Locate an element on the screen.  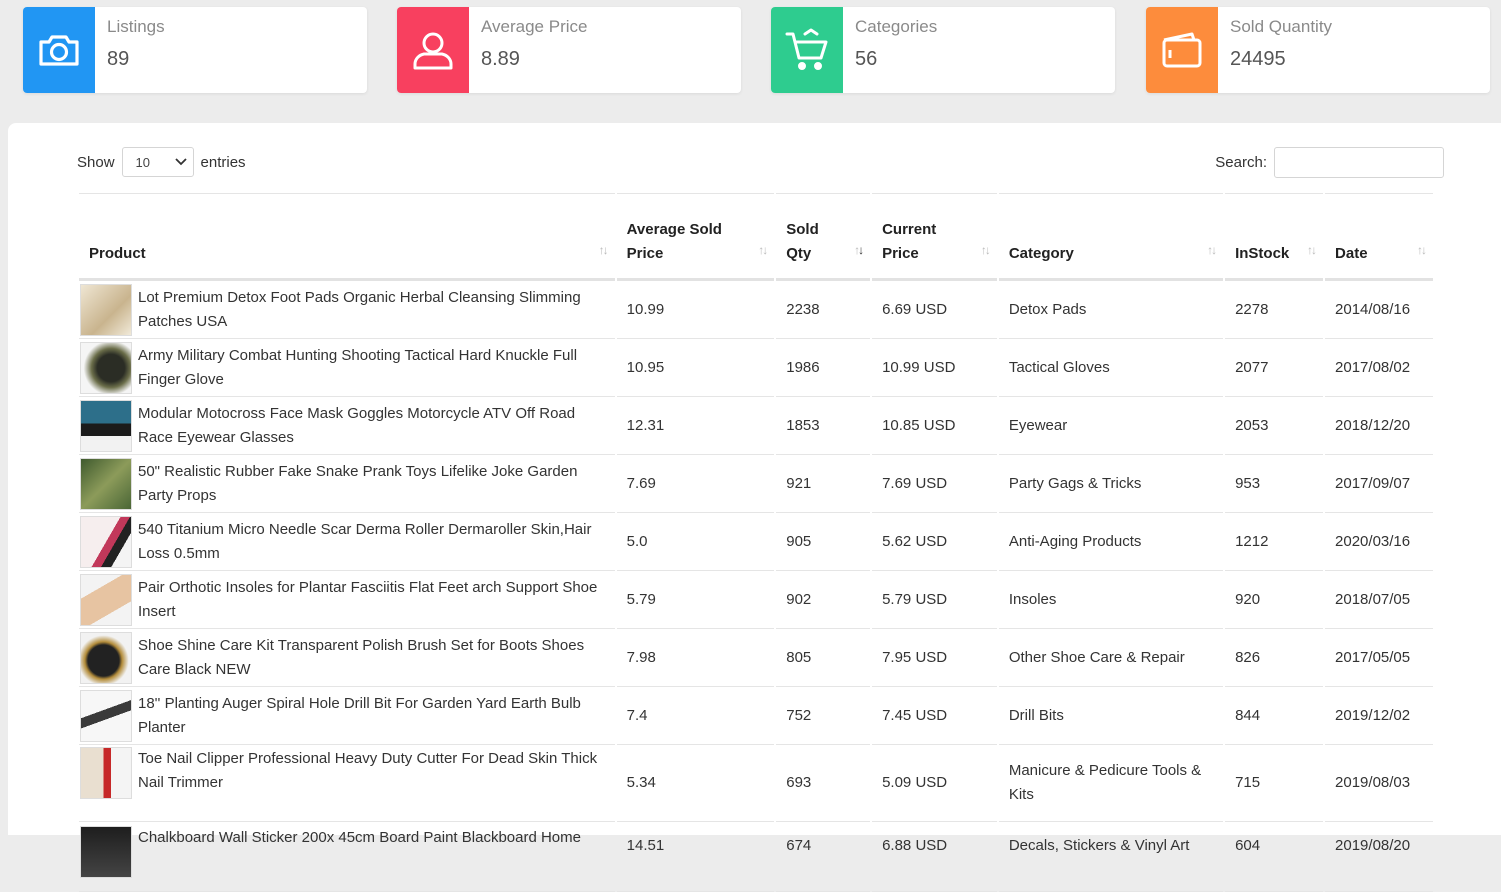
search-control: Search: is located at coordinates (1329, 162).